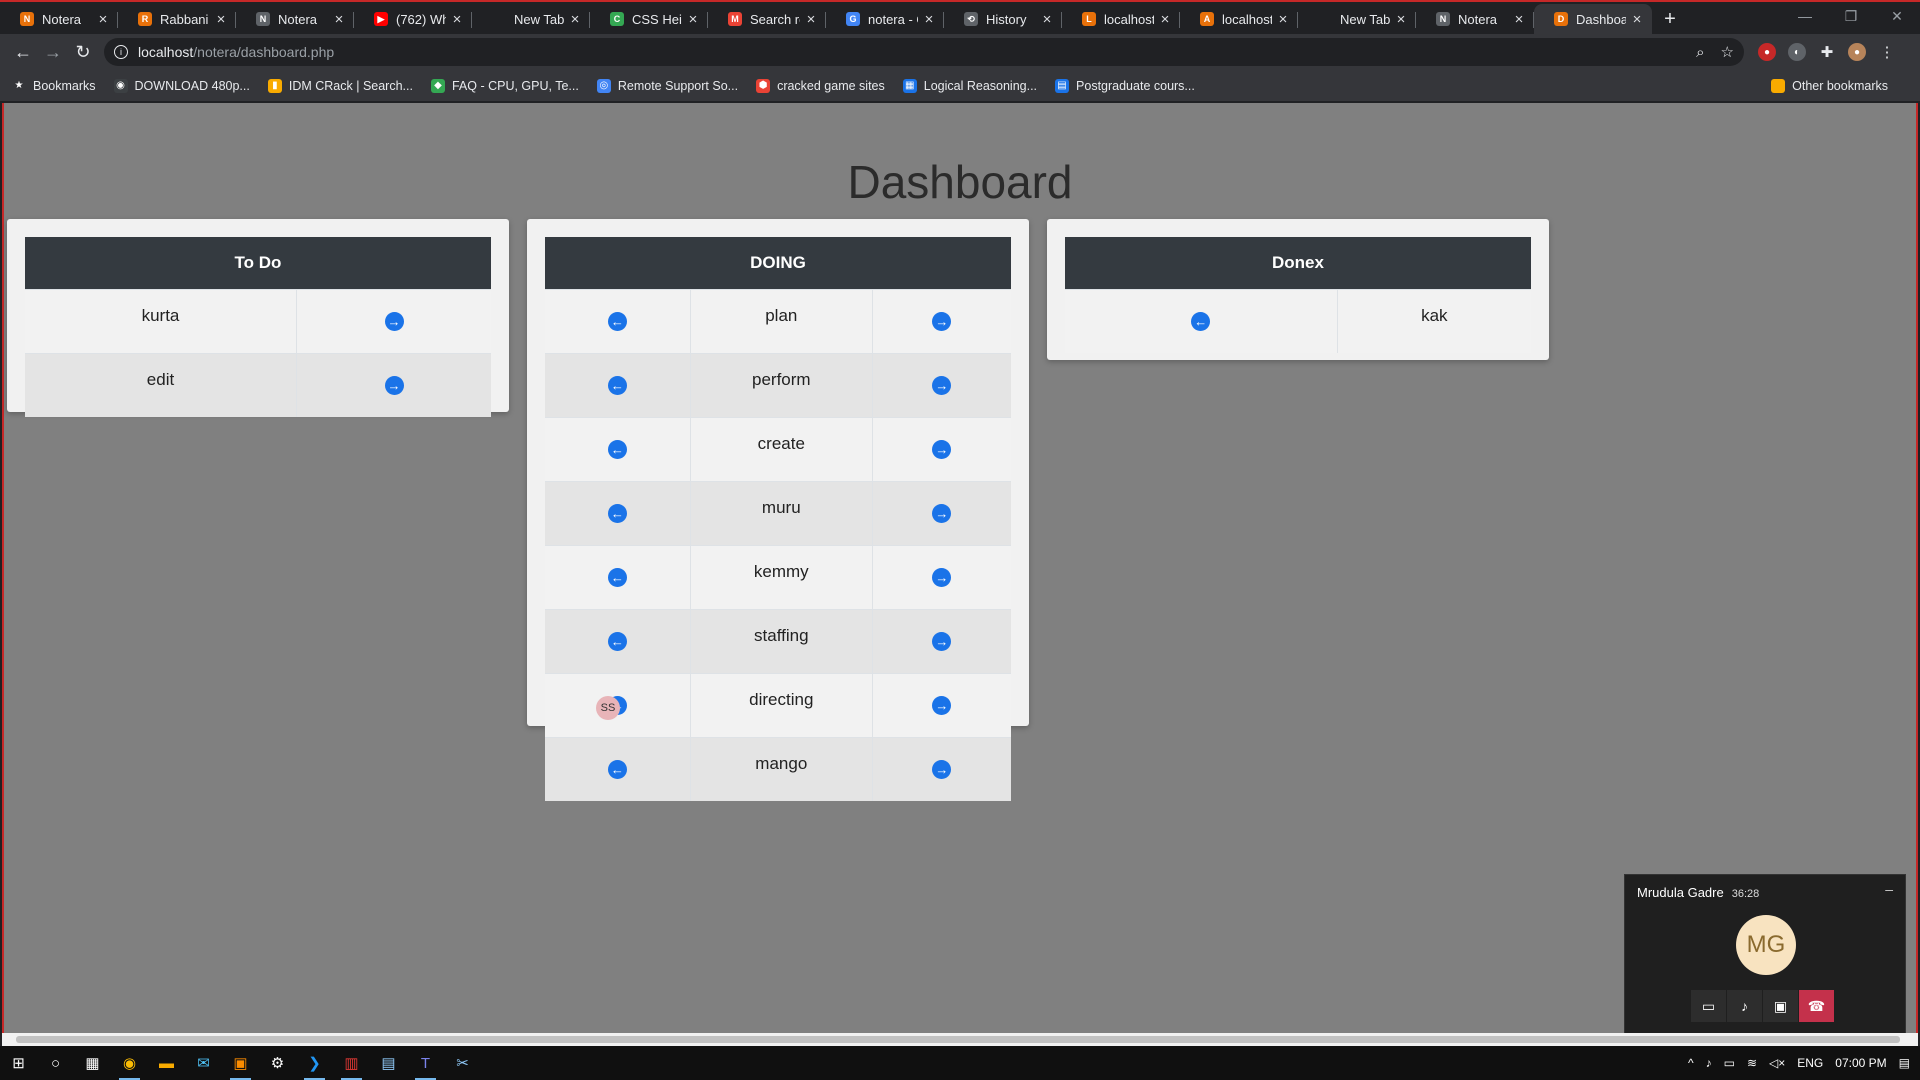 This screenshot has width=1920, height=1080. What do you see at coordinates (1003, 19) in the screenshot?
I see `browser-tab: ⟲ History ×` at bounding box center [1003, 19].